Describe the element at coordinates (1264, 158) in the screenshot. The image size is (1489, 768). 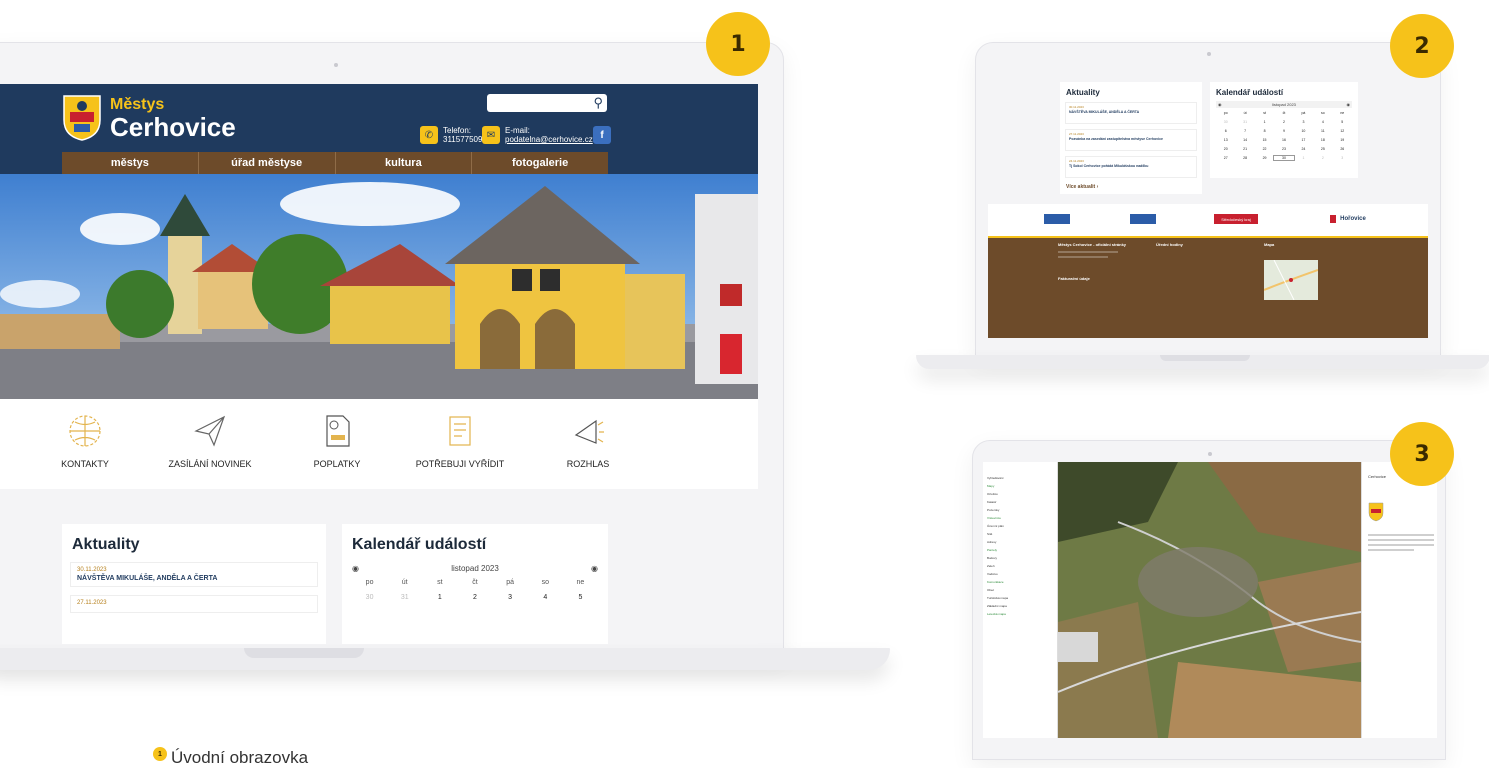
I see `calendar-day: 29` at that location.